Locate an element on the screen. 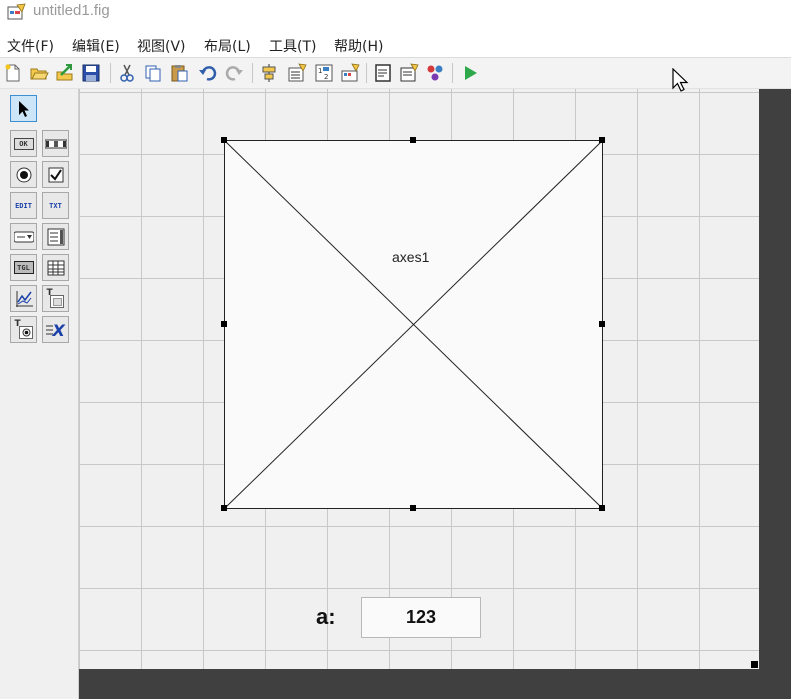  window-title: untitled1.fig is located at coordinates (71, 10).